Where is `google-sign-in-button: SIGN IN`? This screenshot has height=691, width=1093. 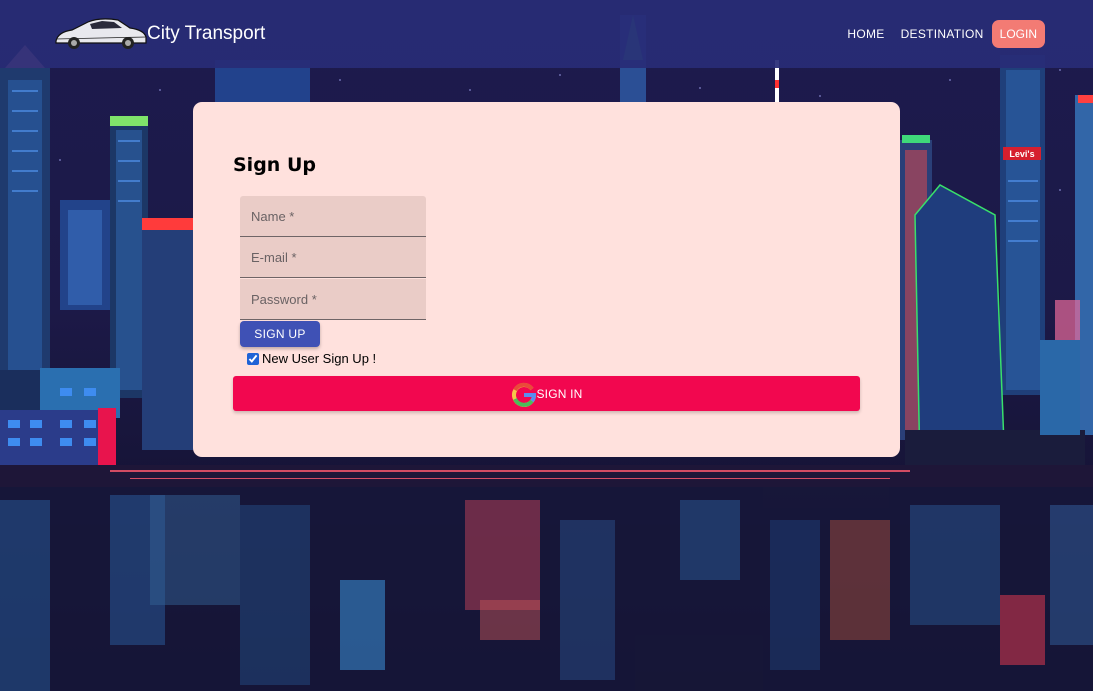
google-sign-in-button: SIGN IN is located at coordinates (546, 393).